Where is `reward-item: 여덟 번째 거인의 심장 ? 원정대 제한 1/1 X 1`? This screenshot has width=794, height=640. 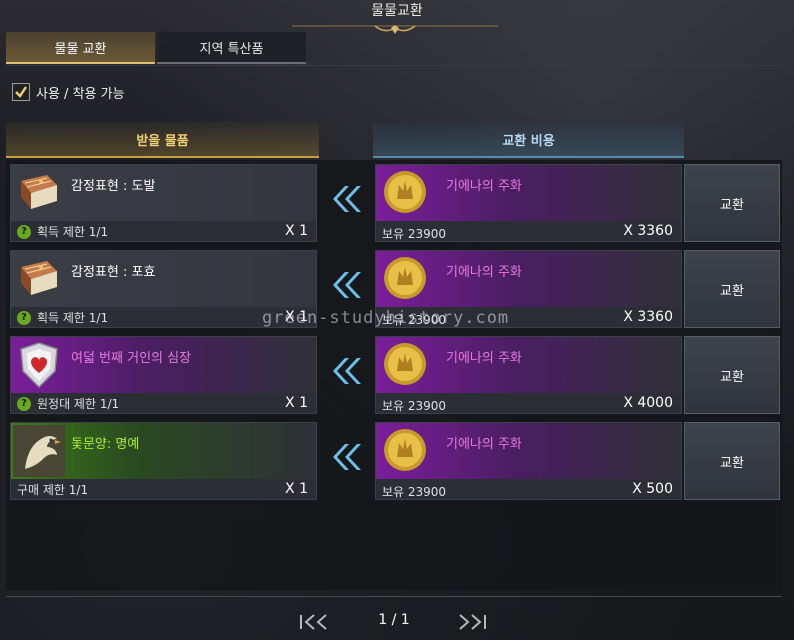 reward-item: 여덟 번째 거인의 심장 ? 원정대 제한 1/1 X 1 is located at coordinates (163, 375).